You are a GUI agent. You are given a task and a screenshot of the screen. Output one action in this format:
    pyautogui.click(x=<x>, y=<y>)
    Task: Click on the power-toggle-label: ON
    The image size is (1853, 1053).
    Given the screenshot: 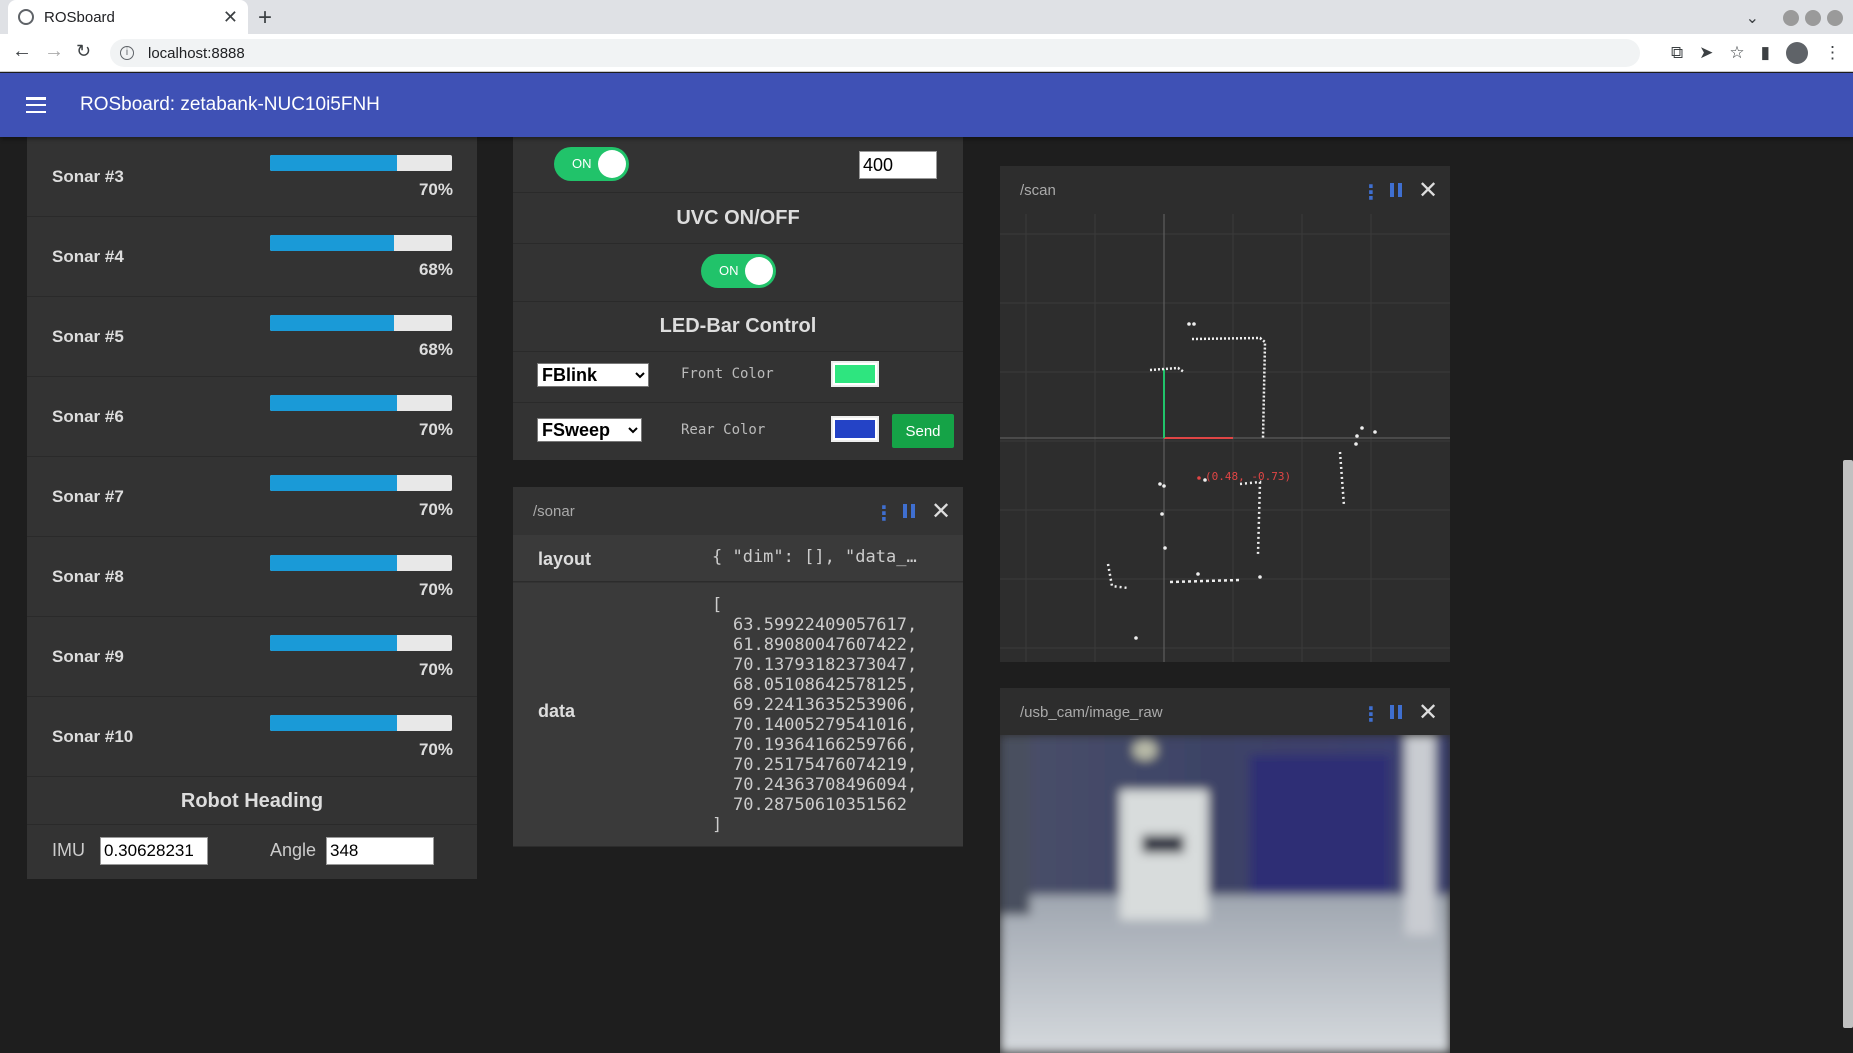 What is the action you would take?
    pyautogui.click(x=582, y=163)
    